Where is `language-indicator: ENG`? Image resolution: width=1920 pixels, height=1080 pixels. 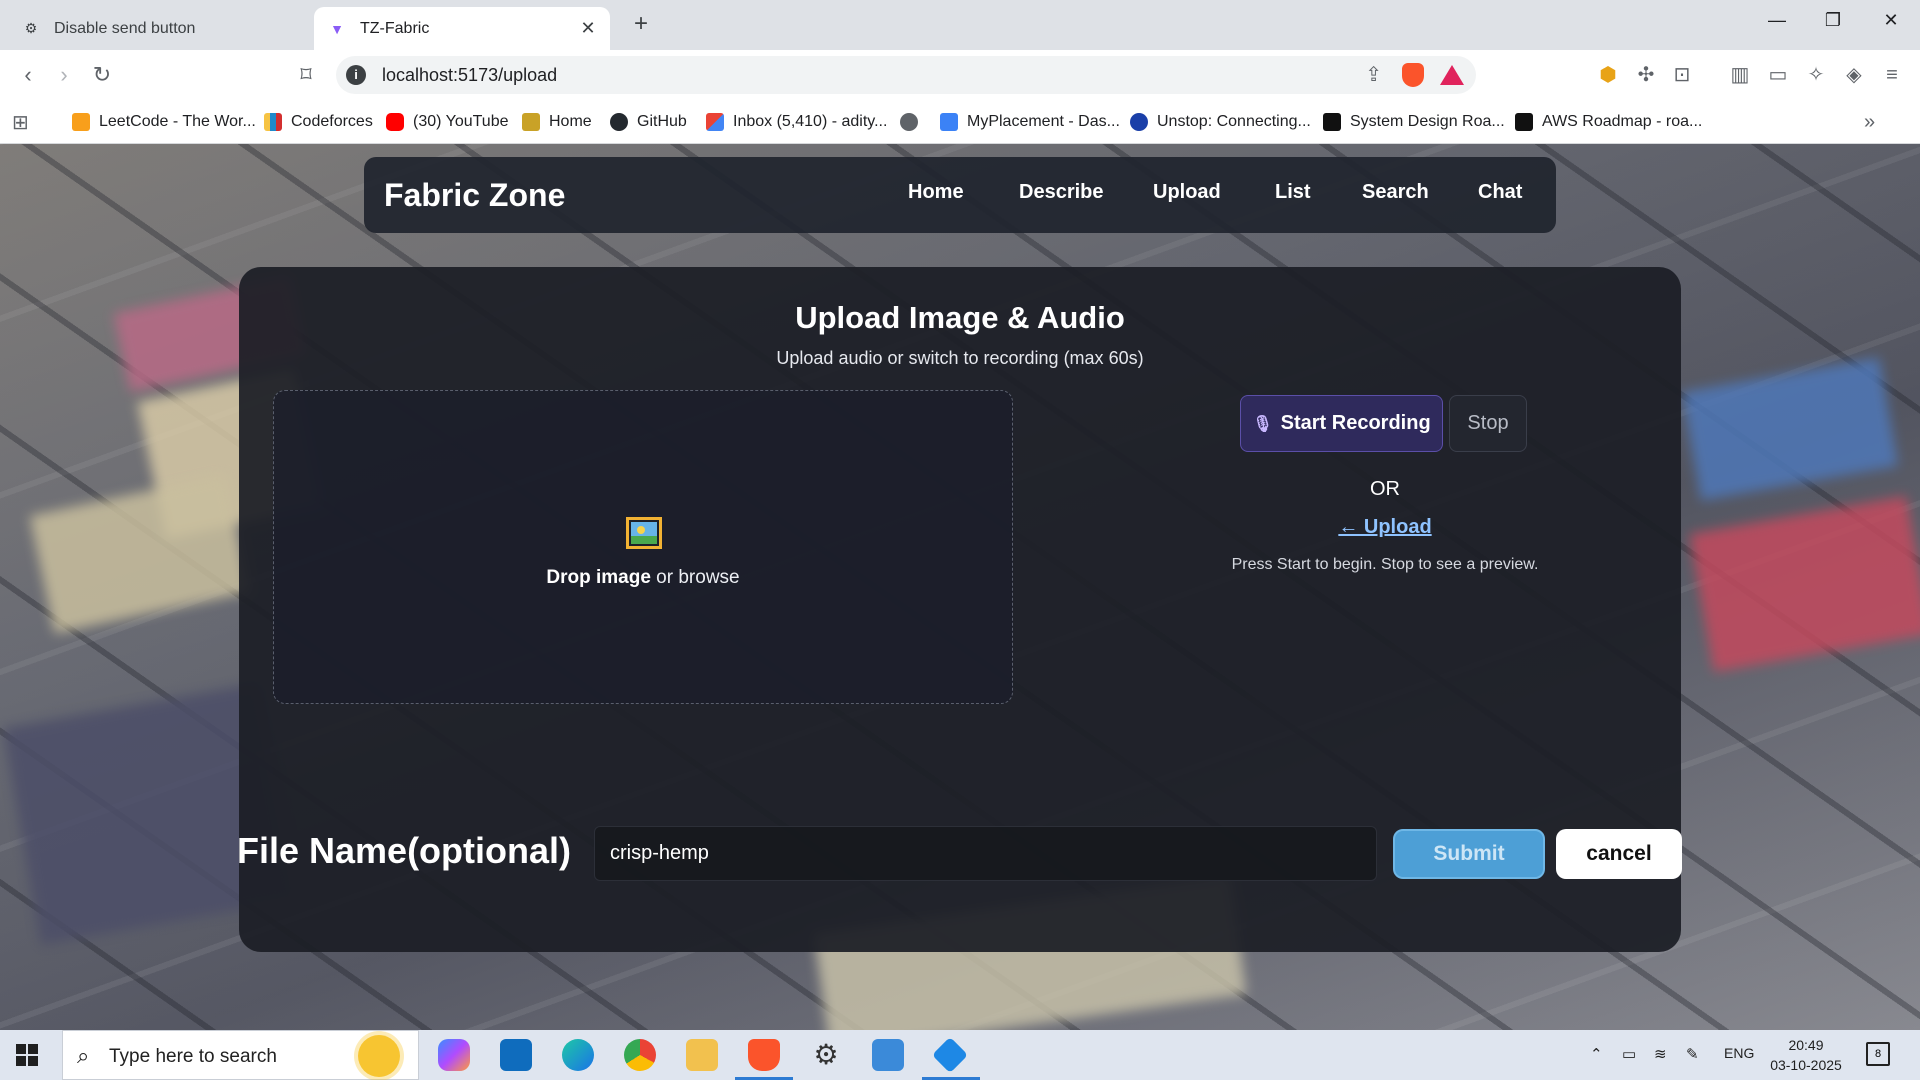 language-indicator: ENG is located at coordinates (1739, 1053).